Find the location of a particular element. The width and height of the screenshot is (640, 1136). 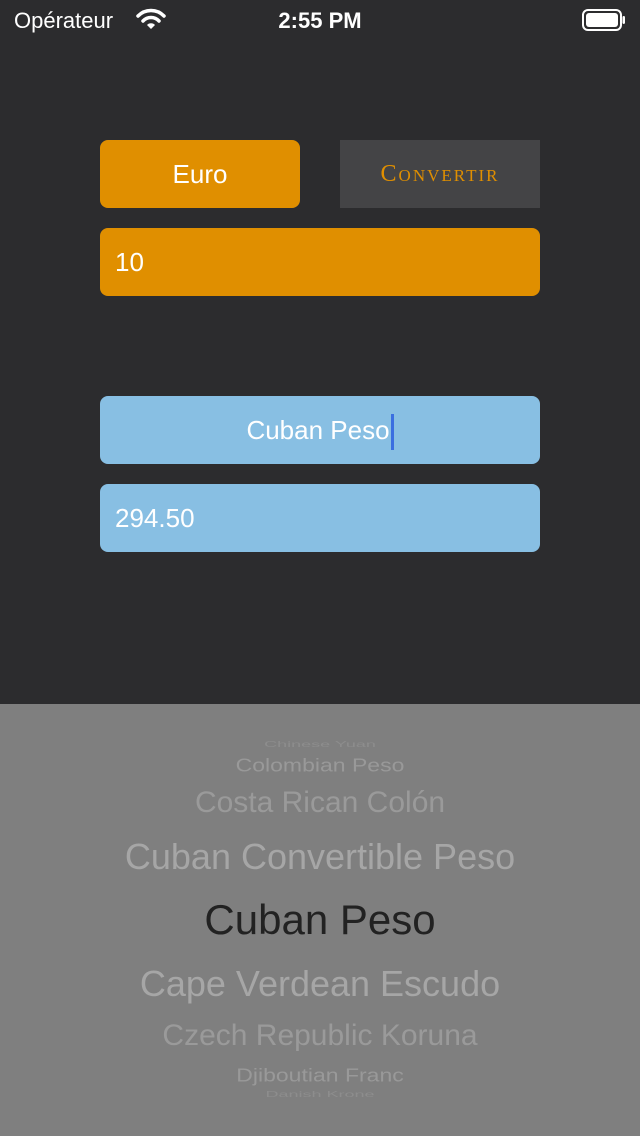

convert-button: Convertir is located at coordinates (440, 174).